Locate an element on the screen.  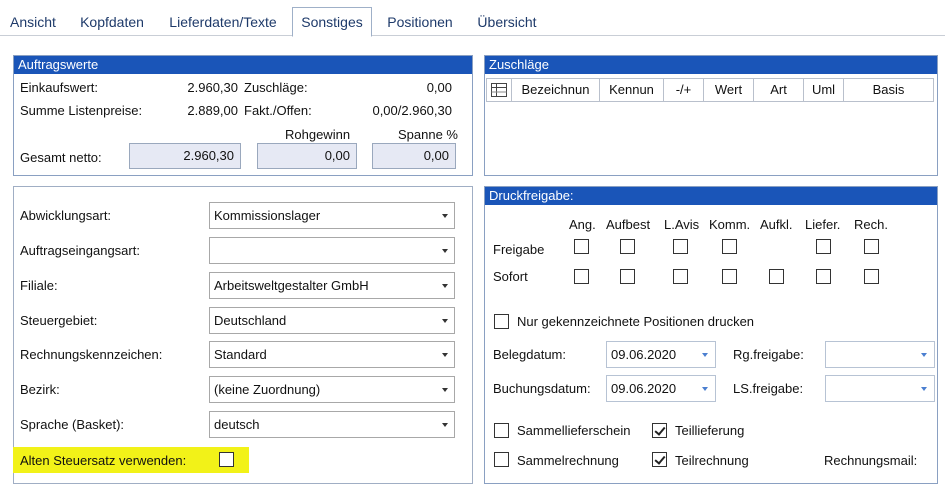
col-liefer: Liefer. is located at coordinates (823, 224).